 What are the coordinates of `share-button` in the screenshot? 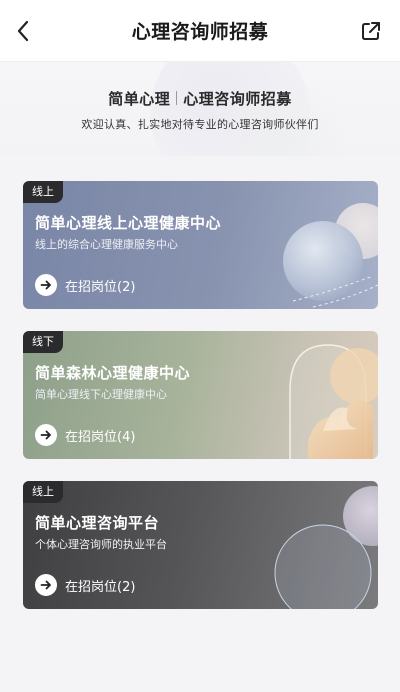 It's located at (372, 32).